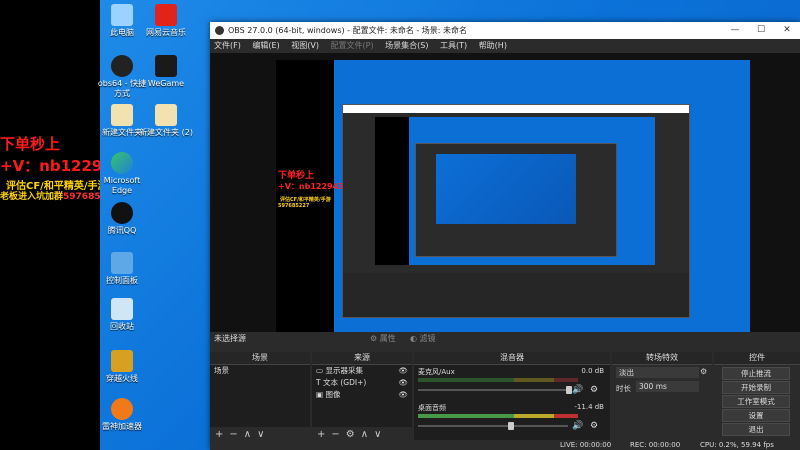  What do you see at coordinates (321, 434) in the screenshot?
I see `add-source-button: +` at bounding box center [321, 434].